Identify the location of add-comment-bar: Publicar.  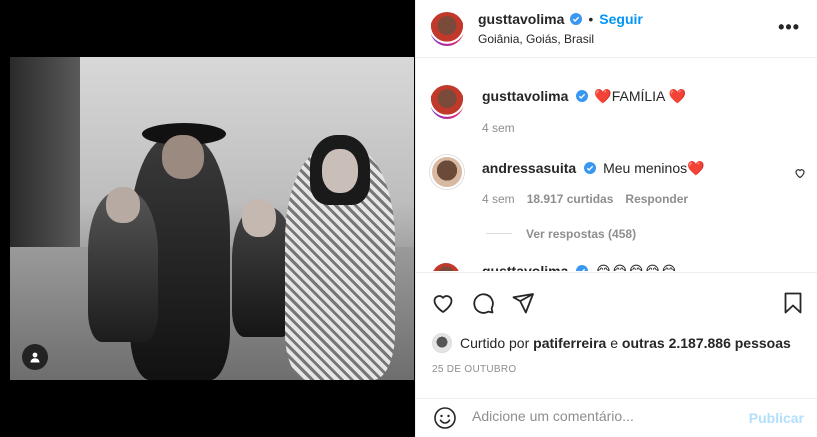
(616, 417).